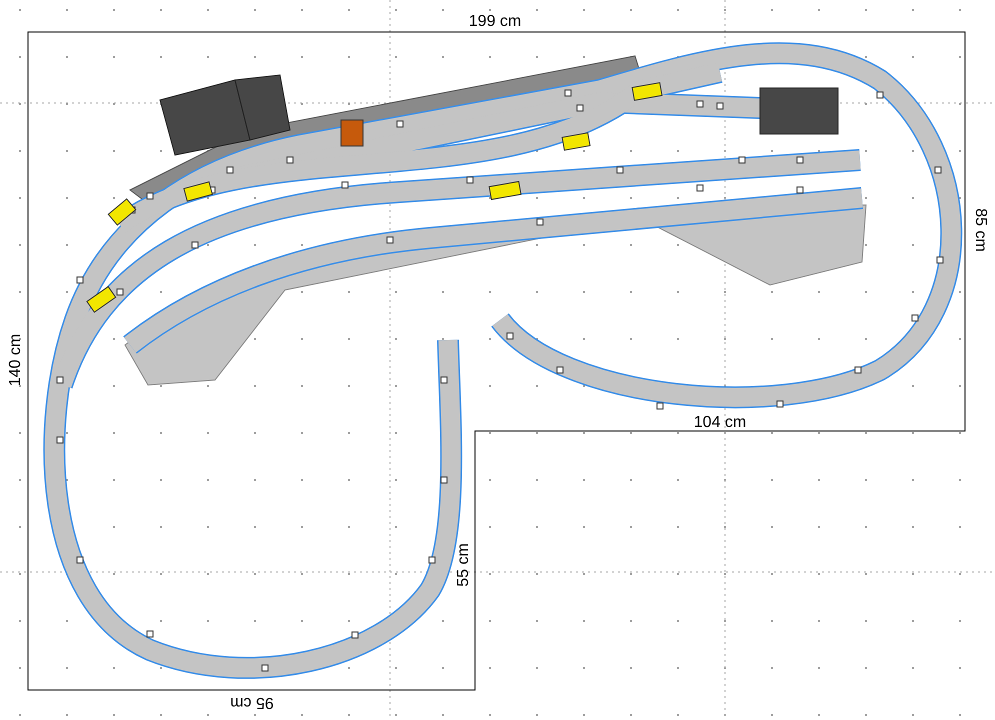  What do you see at coordinates (495, 21) in the screenshot?
I see `dimension-label: 199 cm` at bounding box center [495, 21].